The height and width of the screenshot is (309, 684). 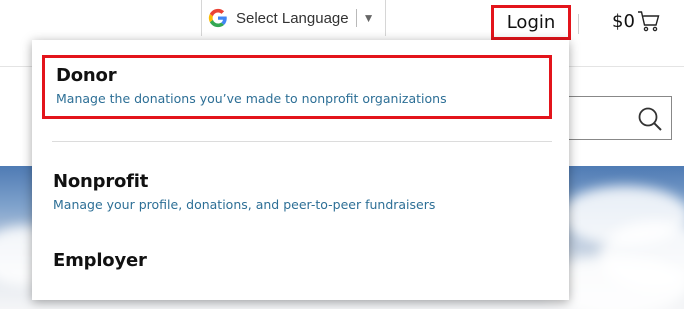 What do you see at coordinates (623, 21) in the screenshot?
I see `cart-amount: $0` at bounding box center [623, 21].